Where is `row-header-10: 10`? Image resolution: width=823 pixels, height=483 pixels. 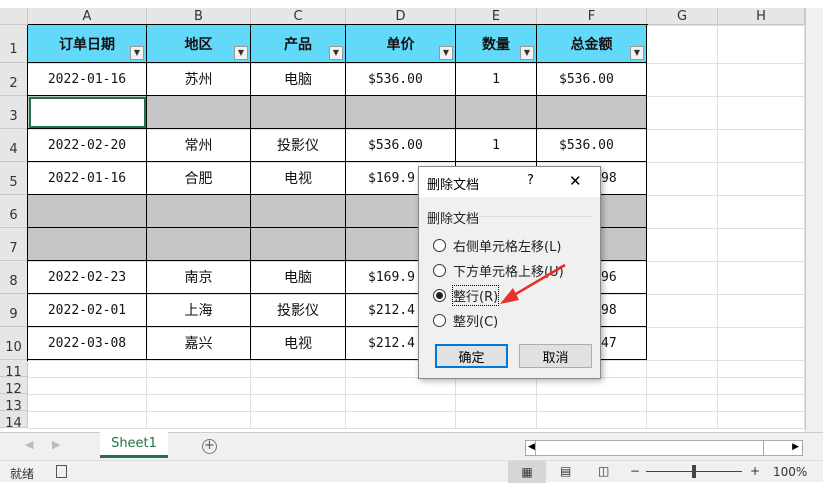
row-header-10: 10 is located at coordinates (14, 343).